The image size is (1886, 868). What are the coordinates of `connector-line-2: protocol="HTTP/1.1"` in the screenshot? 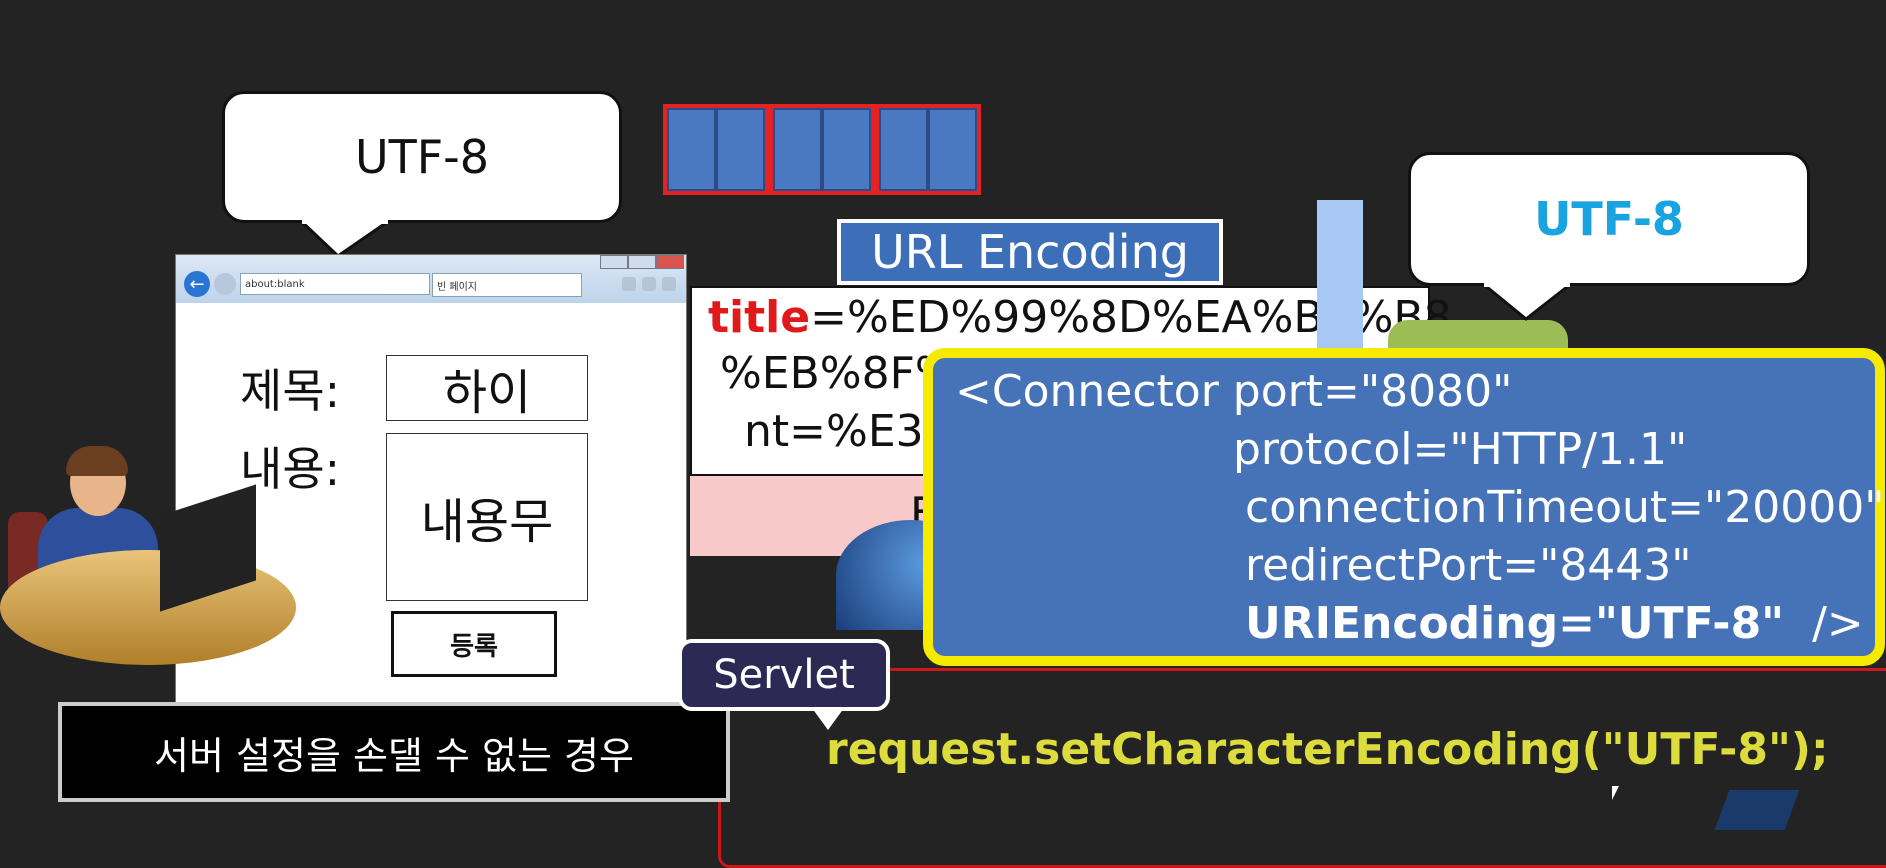 It's located at (1460, 449).